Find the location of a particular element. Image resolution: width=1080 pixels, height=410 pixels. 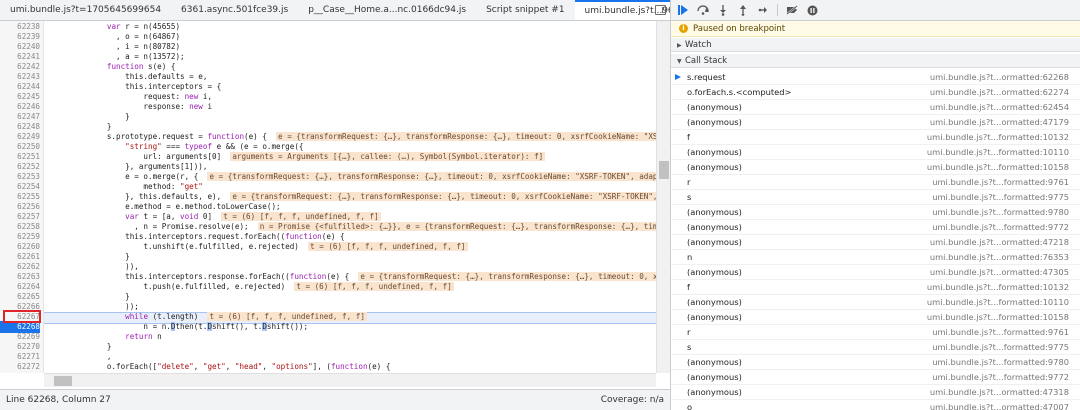

resume-icon is located at coordinates (683, 10).